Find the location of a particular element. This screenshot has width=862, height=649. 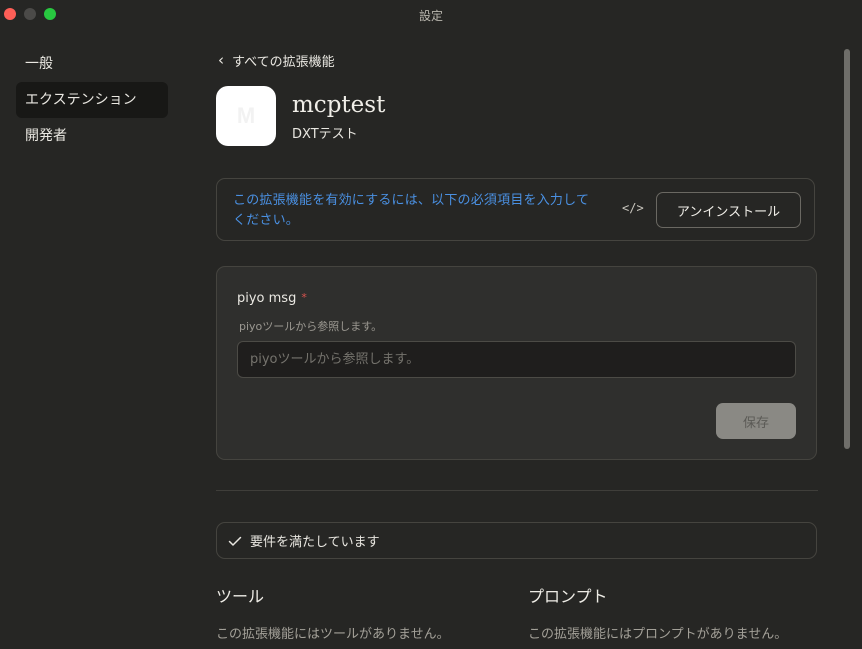

settings-sidebar: 一般 エクステンション 開発者 is located at coordinates (92, 100).